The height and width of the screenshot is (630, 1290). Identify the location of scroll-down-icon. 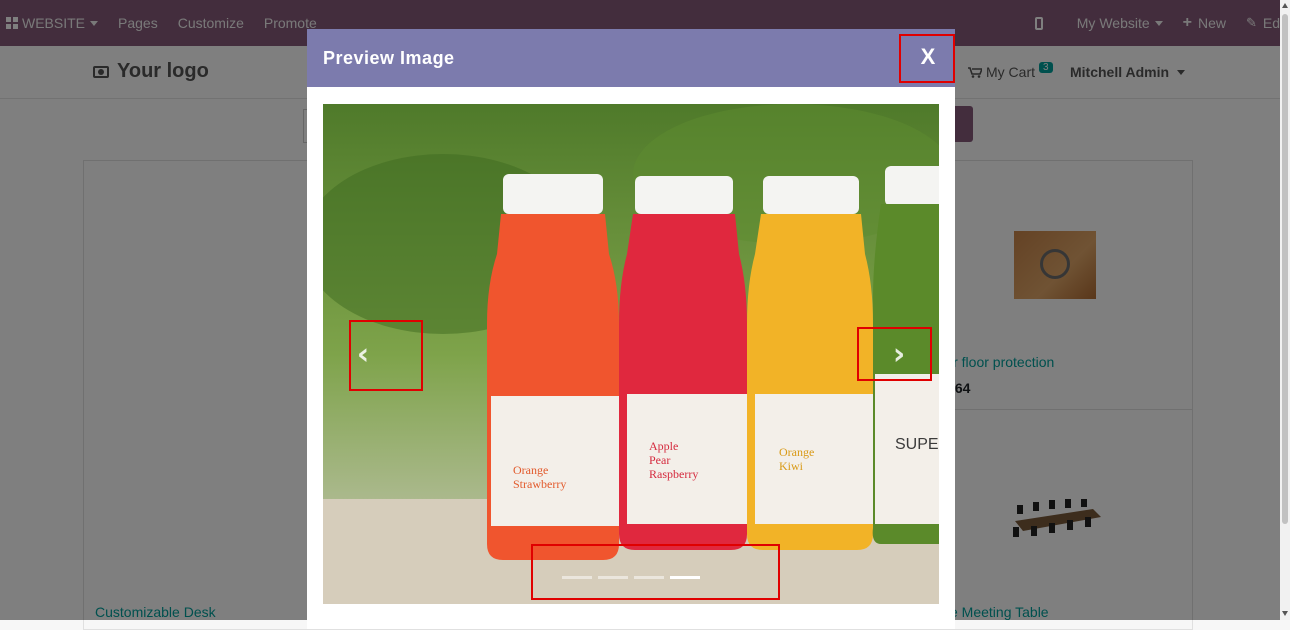
(1285, 613).